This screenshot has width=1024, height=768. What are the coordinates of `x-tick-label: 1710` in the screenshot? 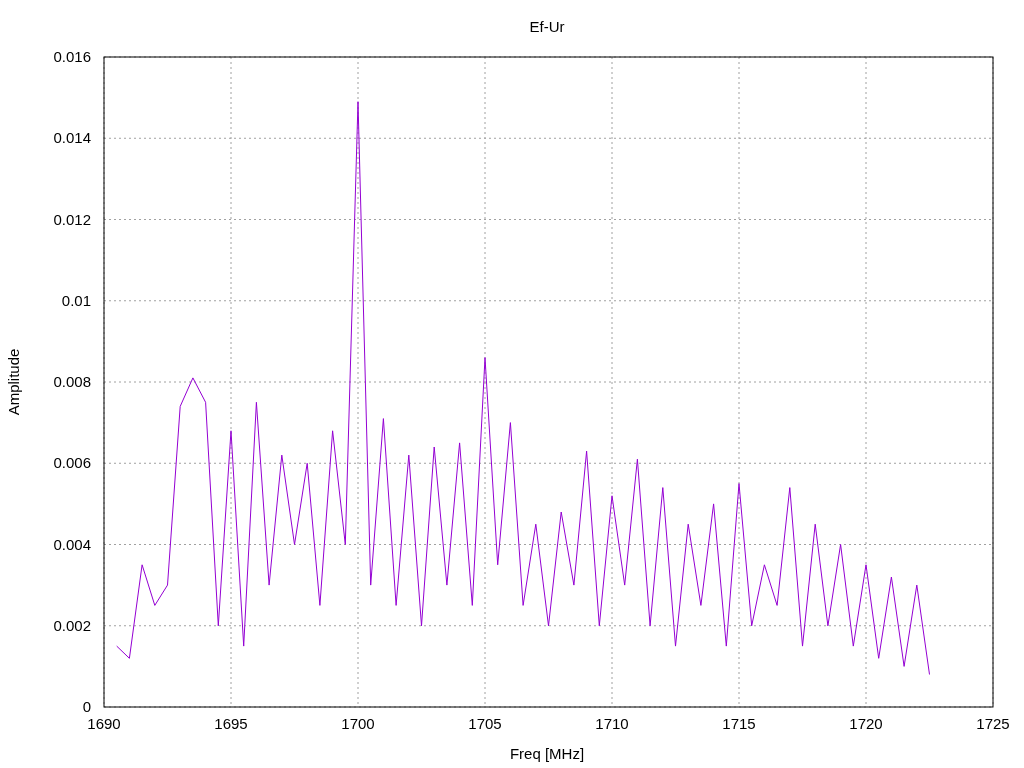 It's located at (612, 723).